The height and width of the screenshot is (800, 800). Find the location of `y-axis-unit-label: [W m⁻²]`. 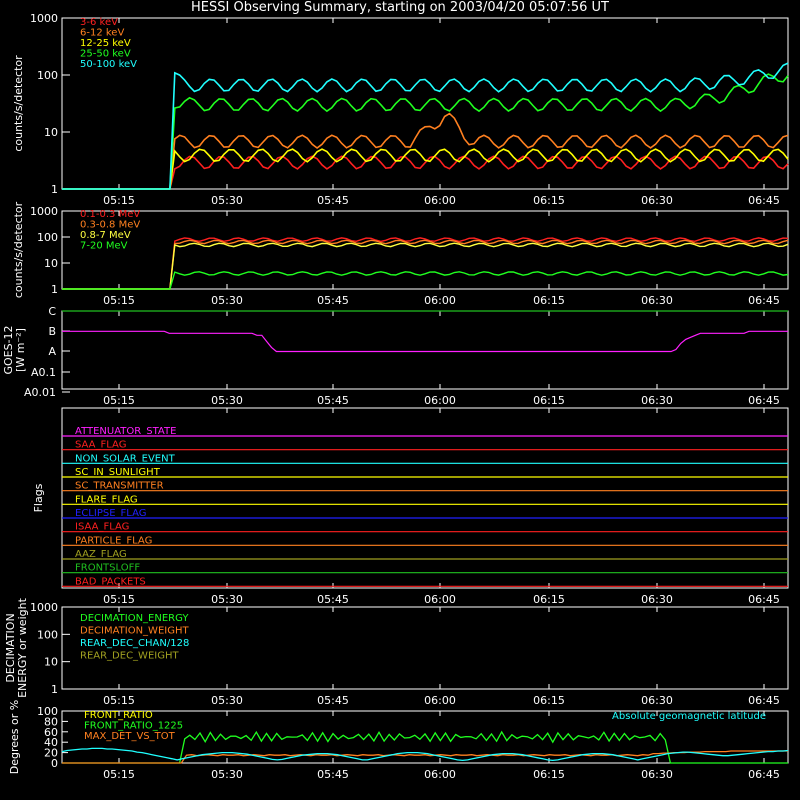

y-axis-unit-label: [W m⁻²] is located at coordinates (20, 350).